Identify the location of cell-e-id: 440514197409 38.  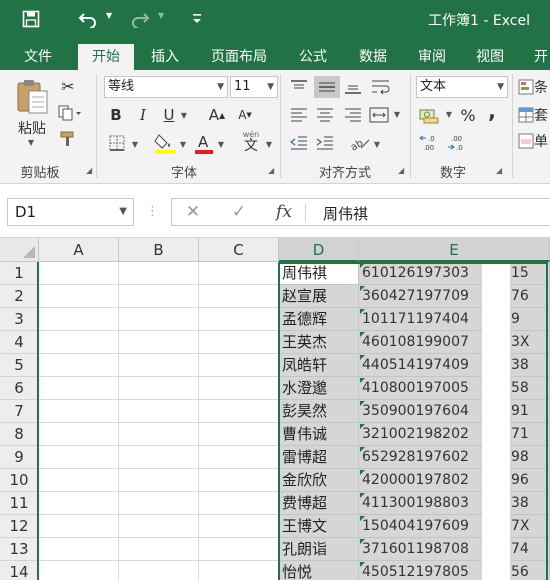
(454, 365).